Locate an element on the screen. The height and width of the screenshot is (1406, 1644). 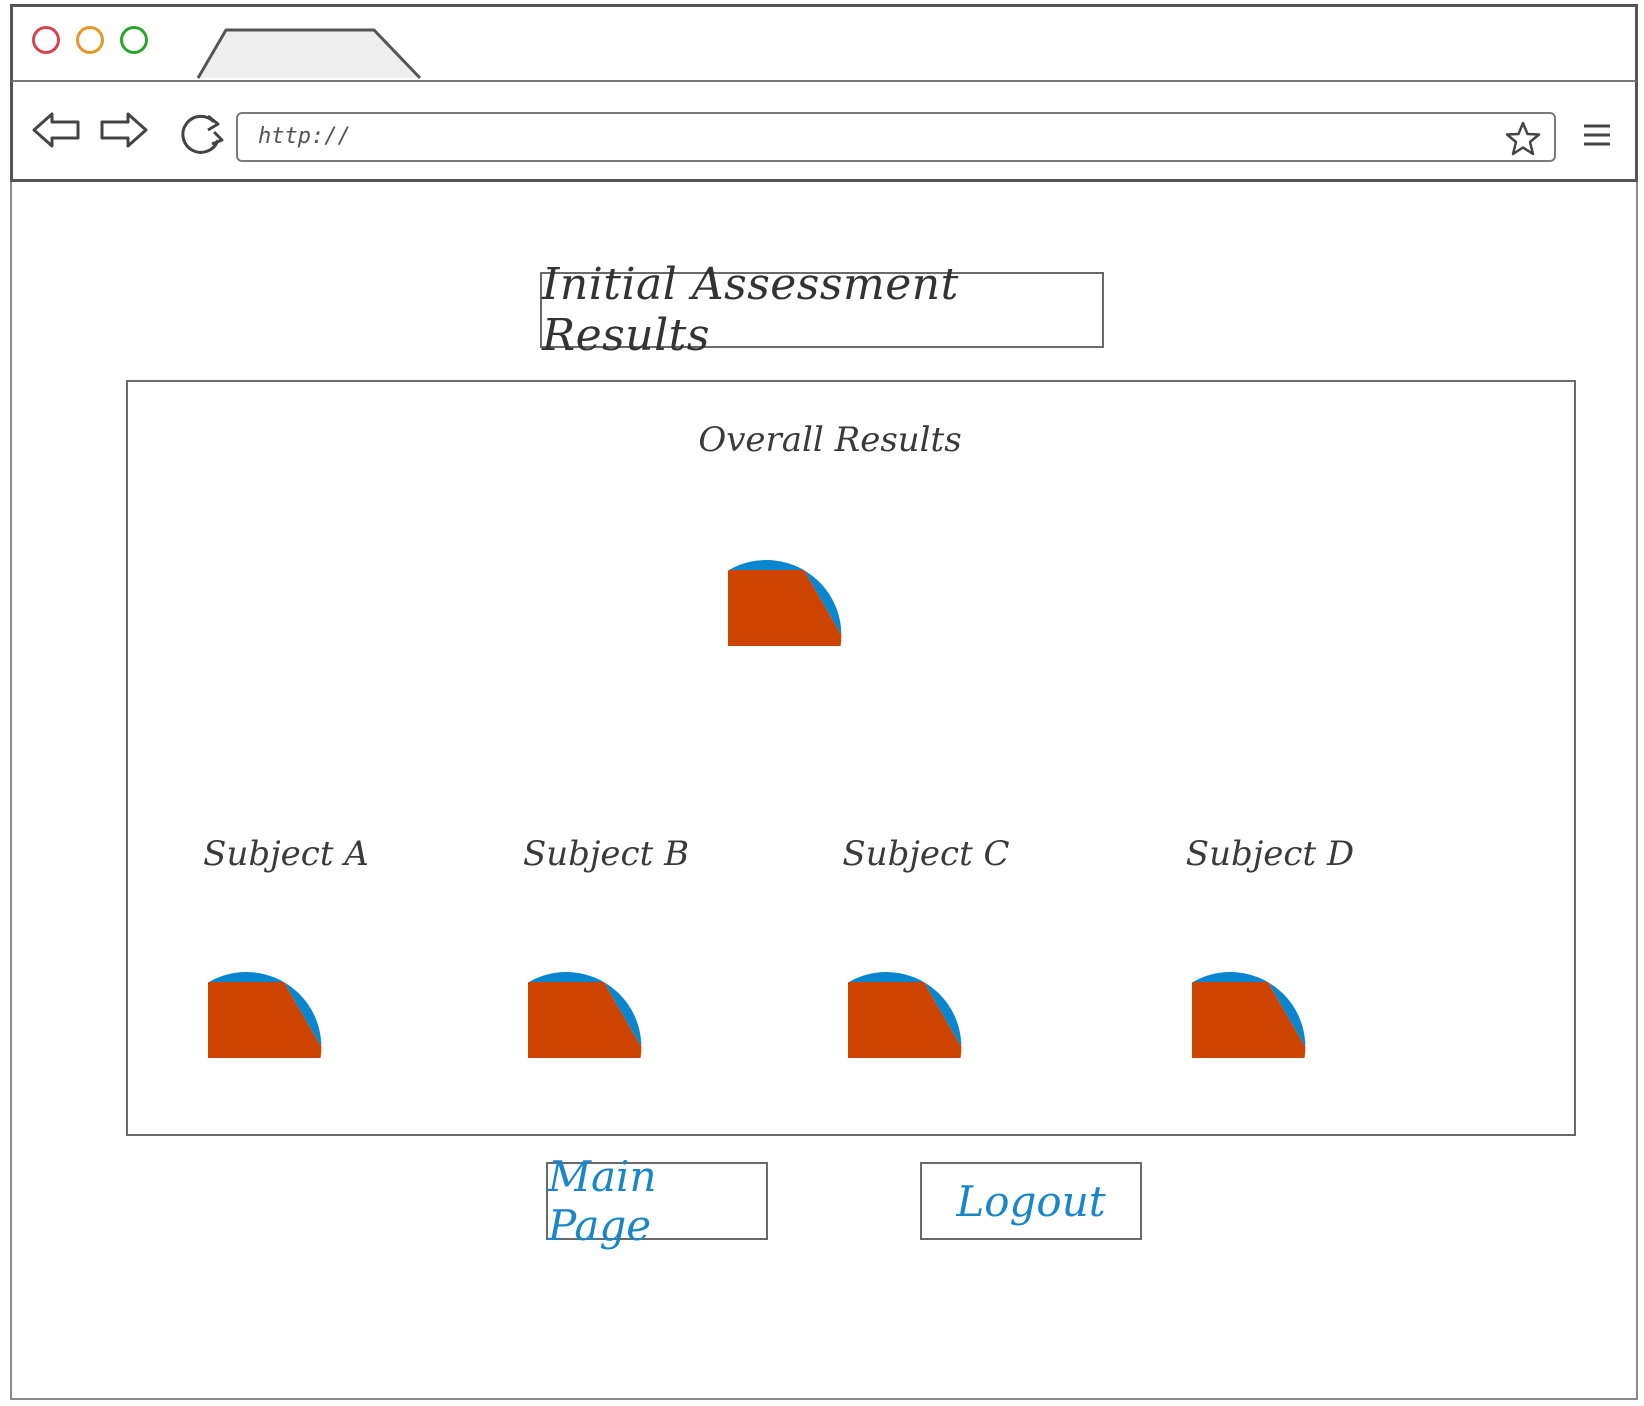
pie-chart-subject-d is located at coordinates (1249, 1015).